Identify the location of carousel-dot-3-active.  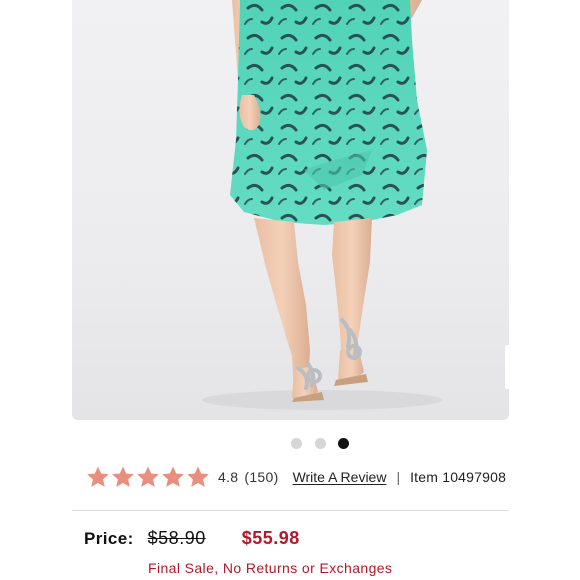
(343, 443).